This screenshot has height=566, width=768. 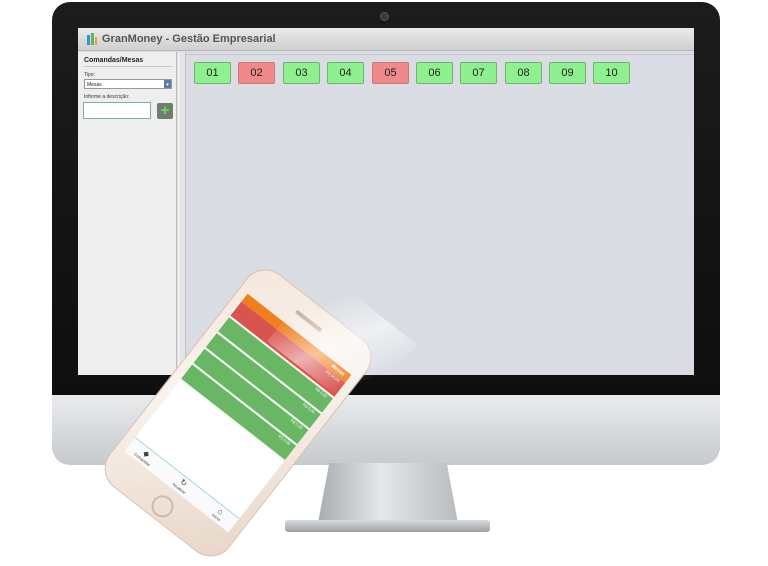 I want to click on app-logo-icon, so click(x=92, y=39).